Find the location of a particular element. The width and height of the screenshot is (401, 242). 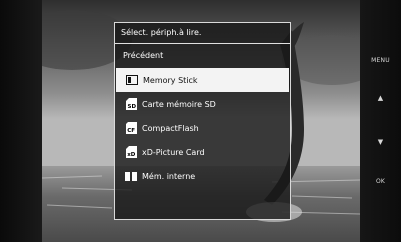

internal-memory-icon is located at coordinates (131, 176).